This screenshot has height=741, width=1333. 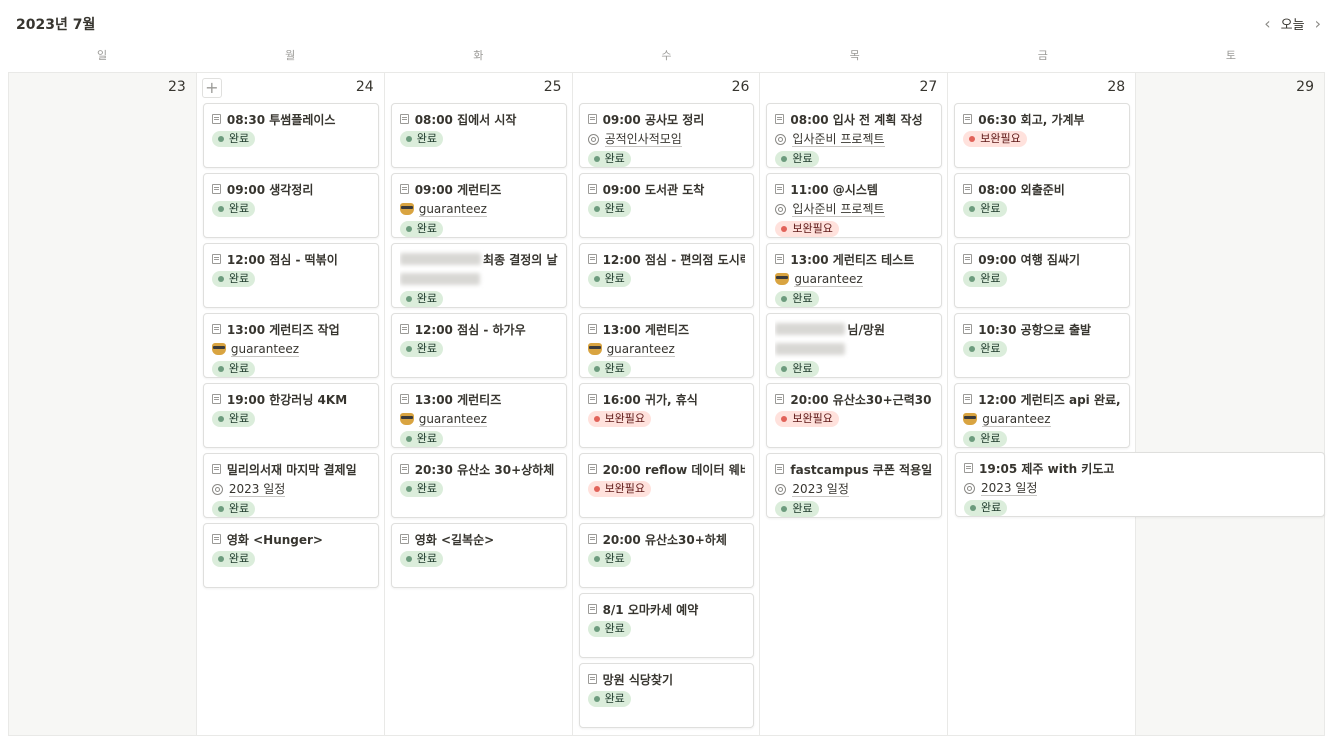 I want to click on month-navigation: ‹ 오늘 ›, so click(x=1292, y=23).